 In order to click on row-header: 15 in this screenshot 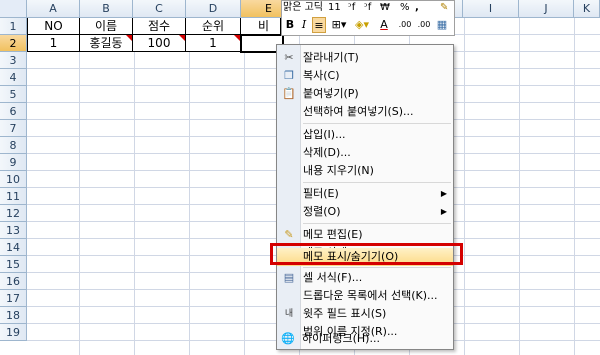, I will do `click(13, 264)`.